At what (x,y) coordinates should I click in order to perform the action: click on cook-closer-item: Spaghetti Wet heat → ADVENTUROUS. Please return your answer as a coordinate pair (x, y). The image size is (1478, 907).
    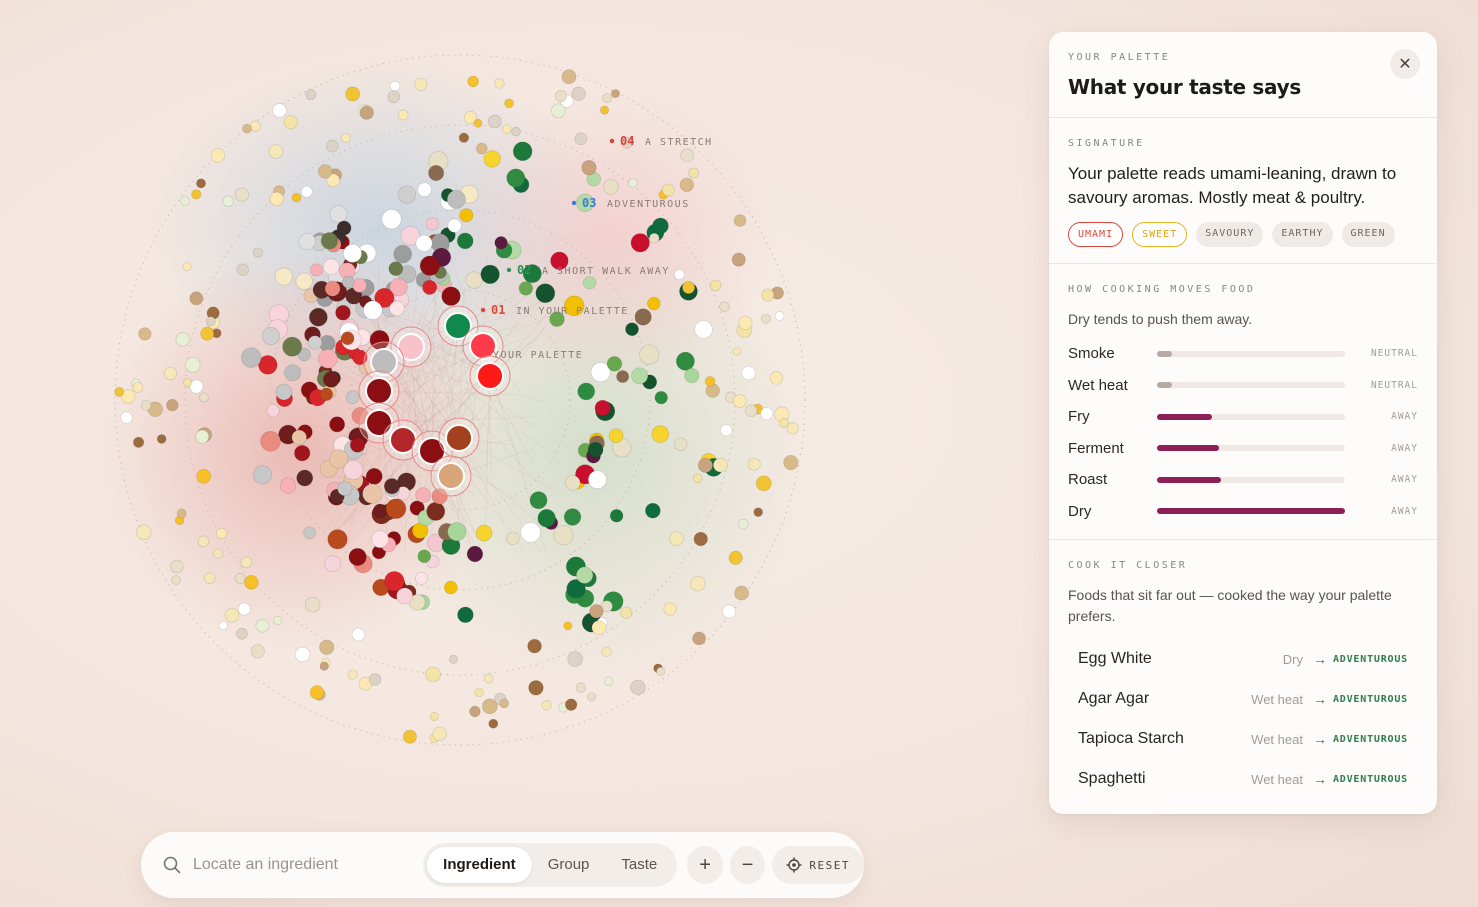
    Looking at the image, I should click on (1243, 779).